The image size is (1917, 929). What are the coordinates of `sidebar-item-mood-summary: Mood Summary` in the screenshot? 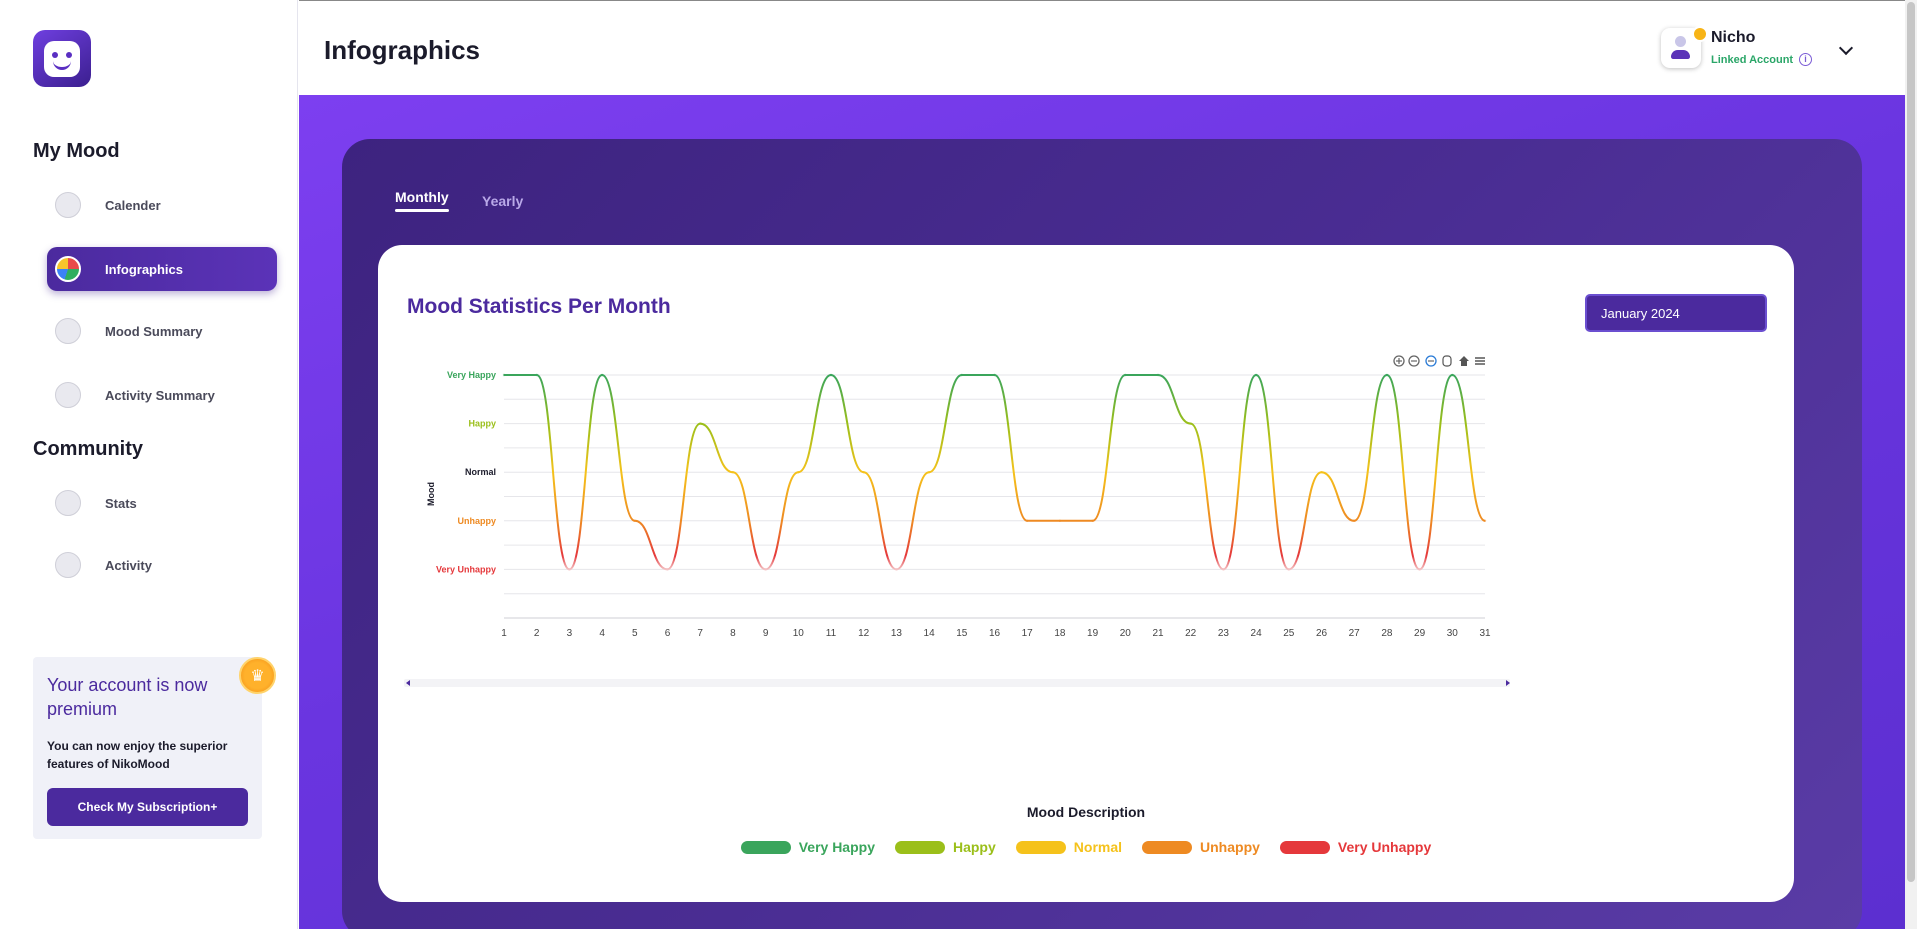 It's located at (162, 331).